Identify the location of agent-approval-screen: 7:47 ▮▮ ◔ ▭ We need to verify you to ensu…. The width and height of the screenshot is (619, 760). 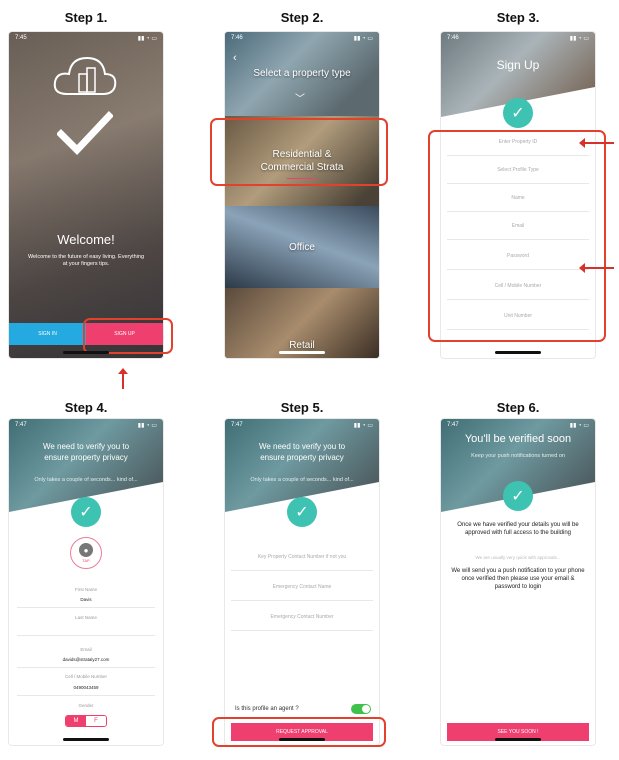
(302, 582).